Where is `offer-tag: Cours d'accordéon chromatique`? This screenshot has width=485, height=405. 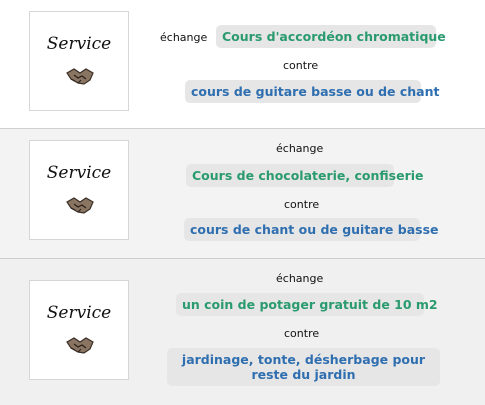 offer-tag: Cours d'accordéon chromatique is located at coordinates (331, 36).